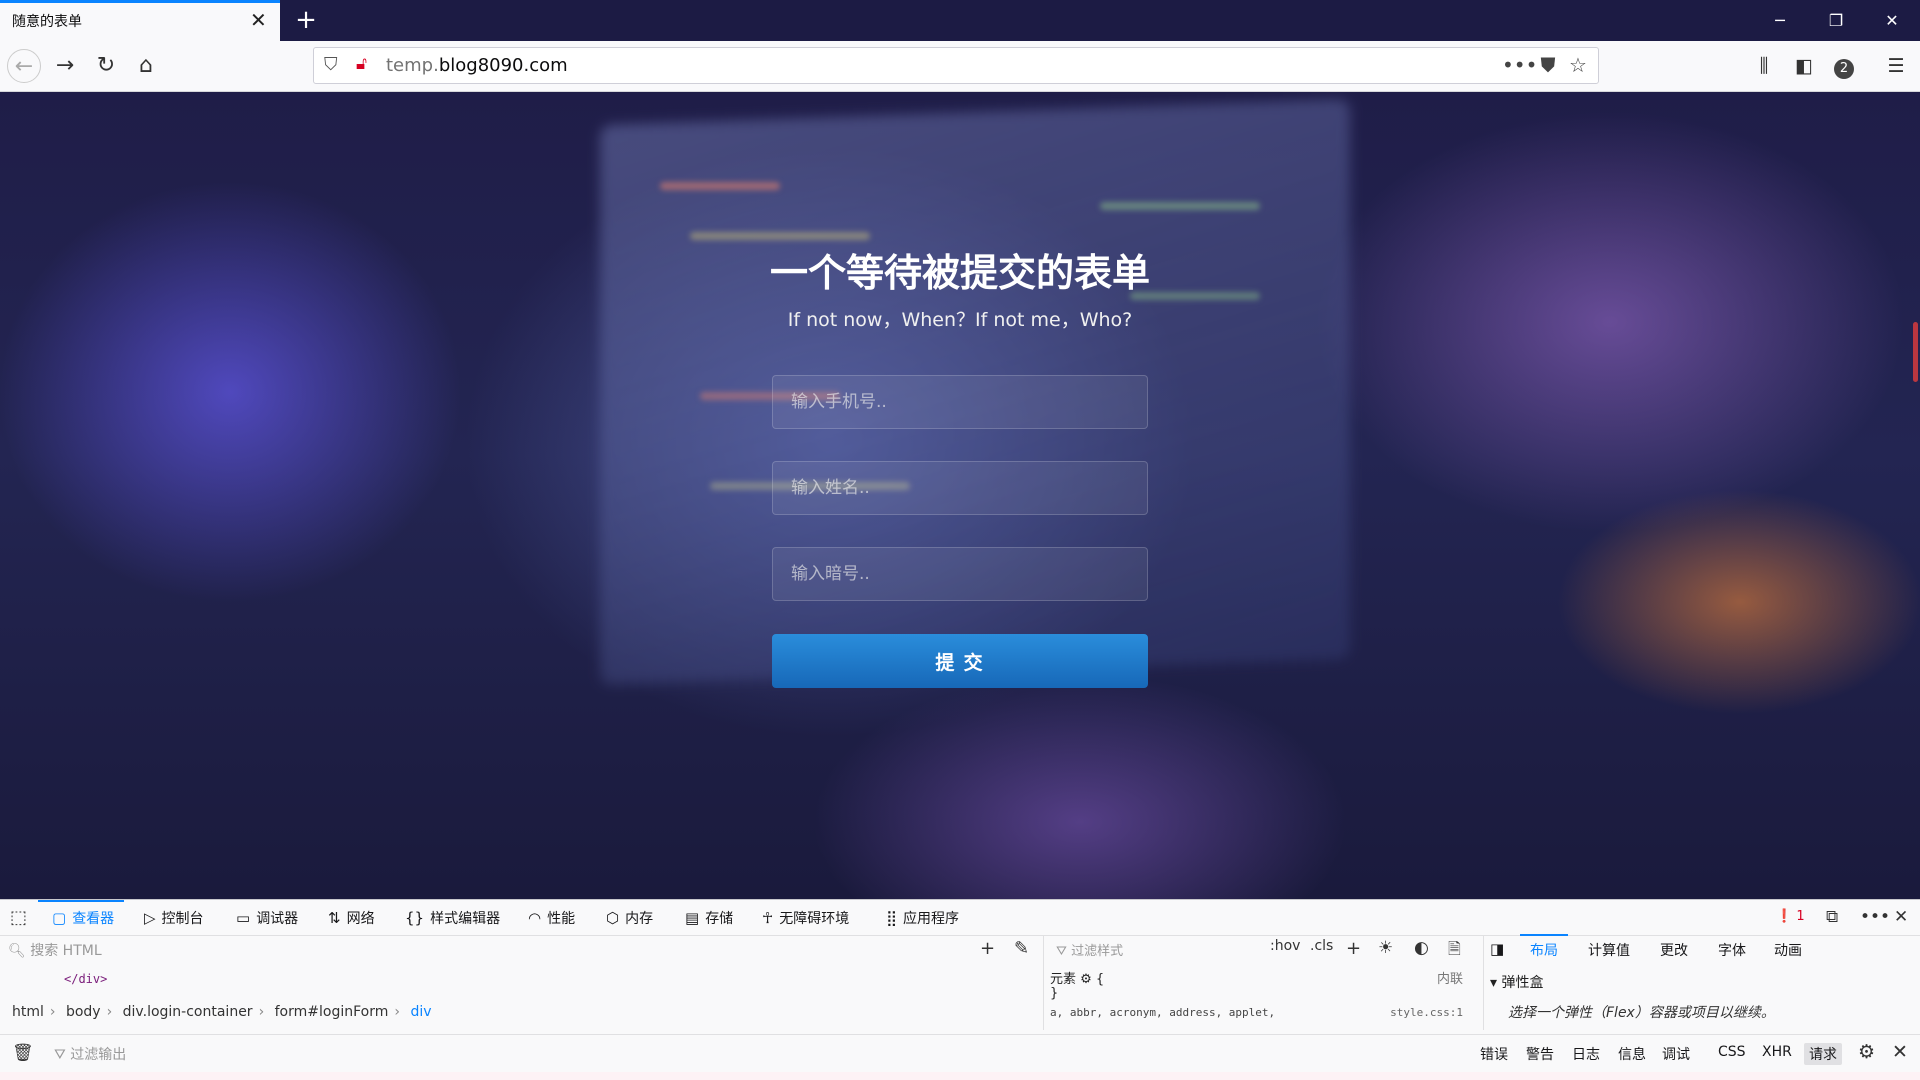  What do you see at coordinates (1578, 65) in the screenshot?
I see `bookmark-star-icon: ☆` at bounding box center [1578, 65].